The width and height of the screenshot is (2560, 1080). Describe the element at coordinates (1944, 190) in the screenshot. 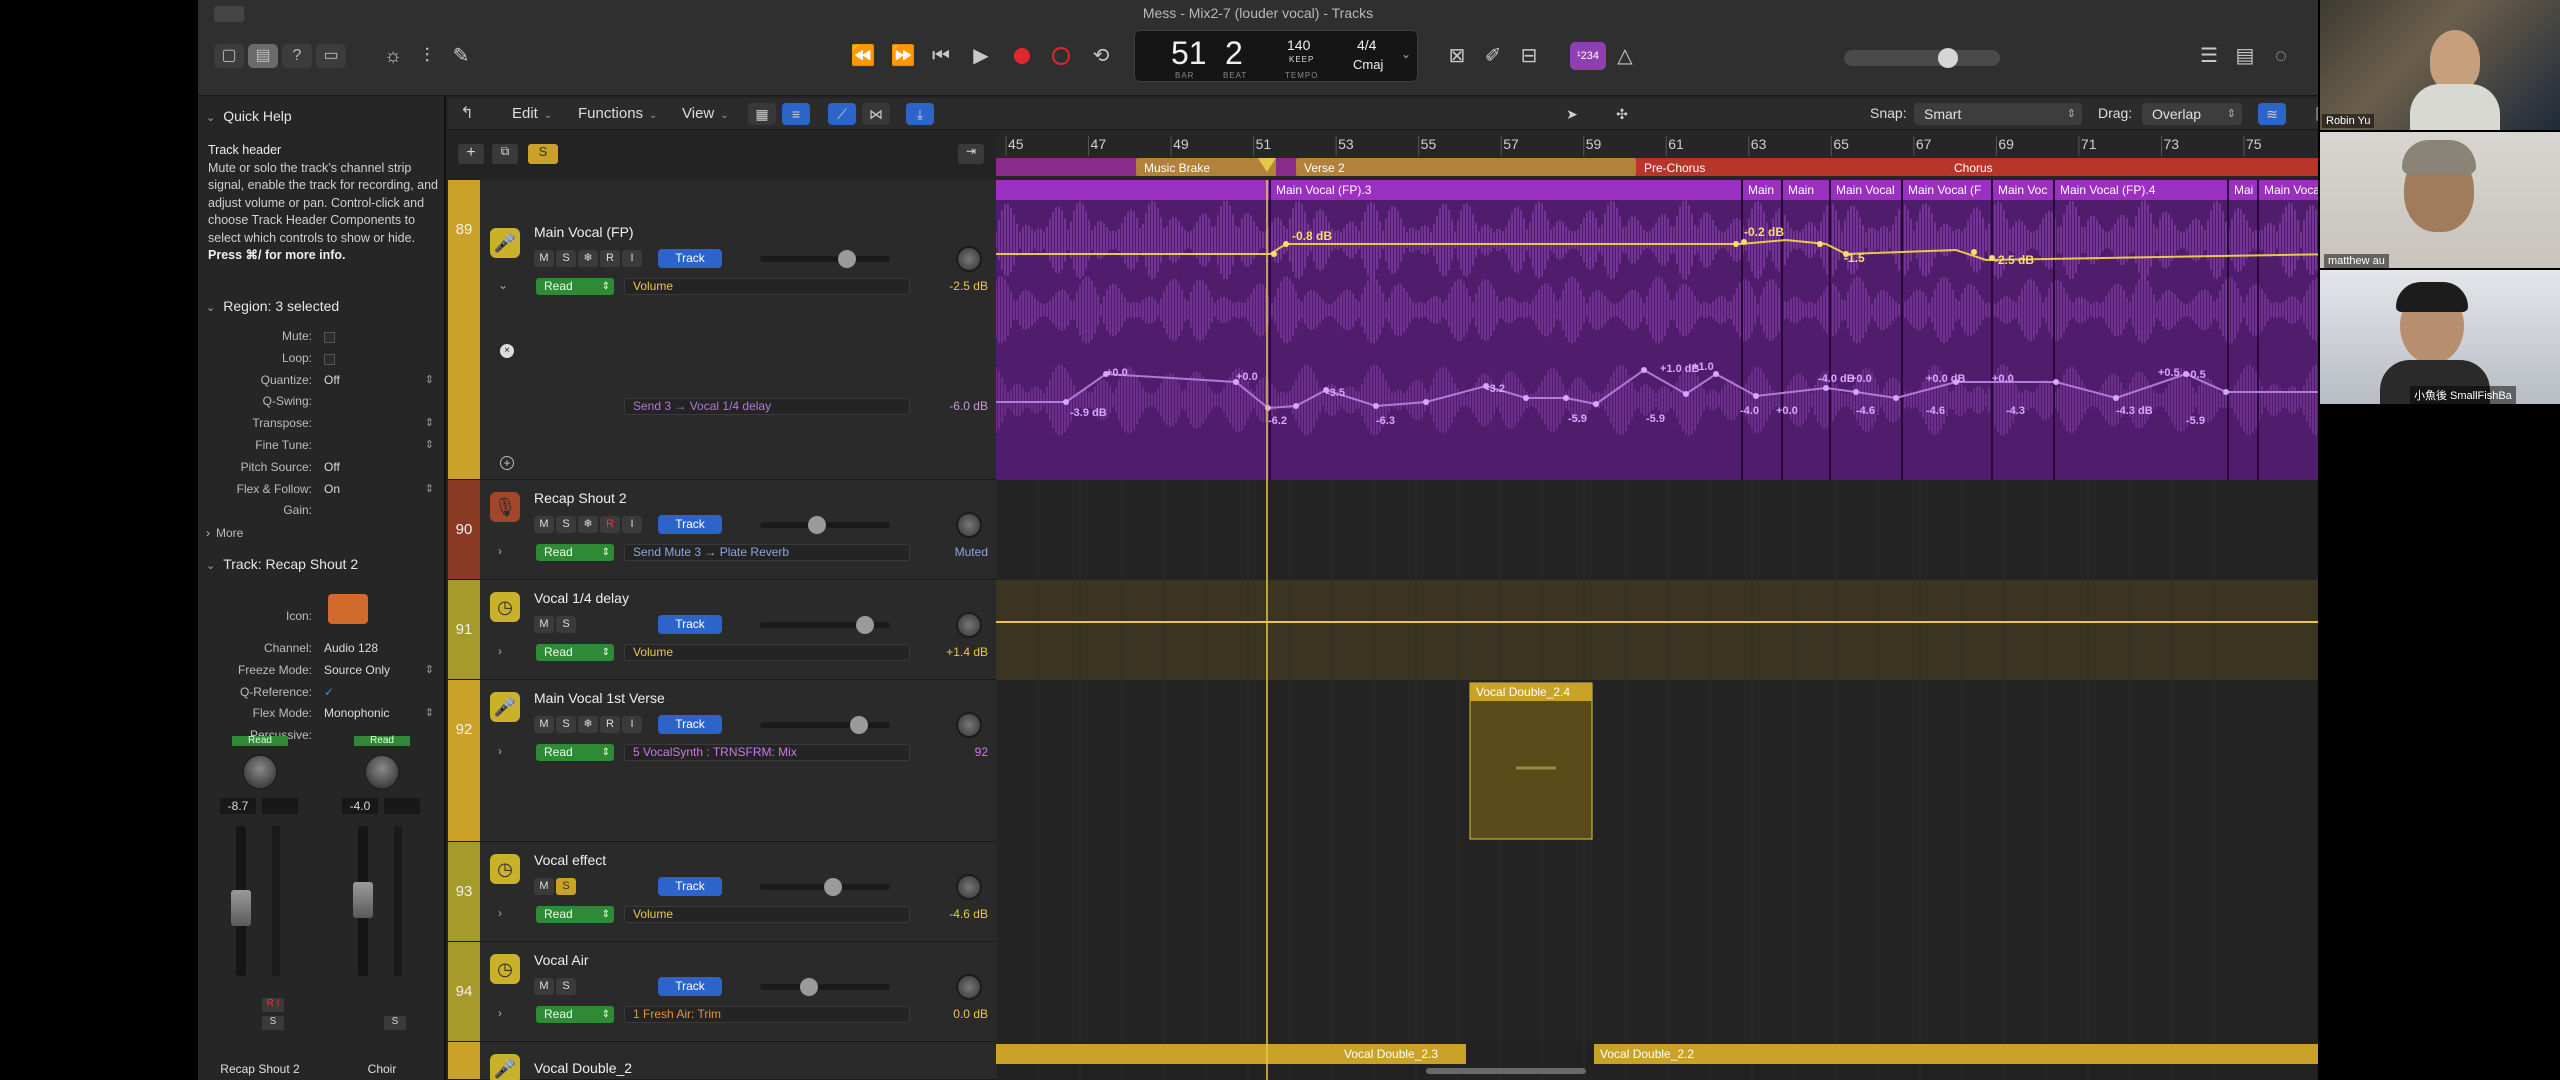

I see `region-name: Main Vocal (F` at that location.